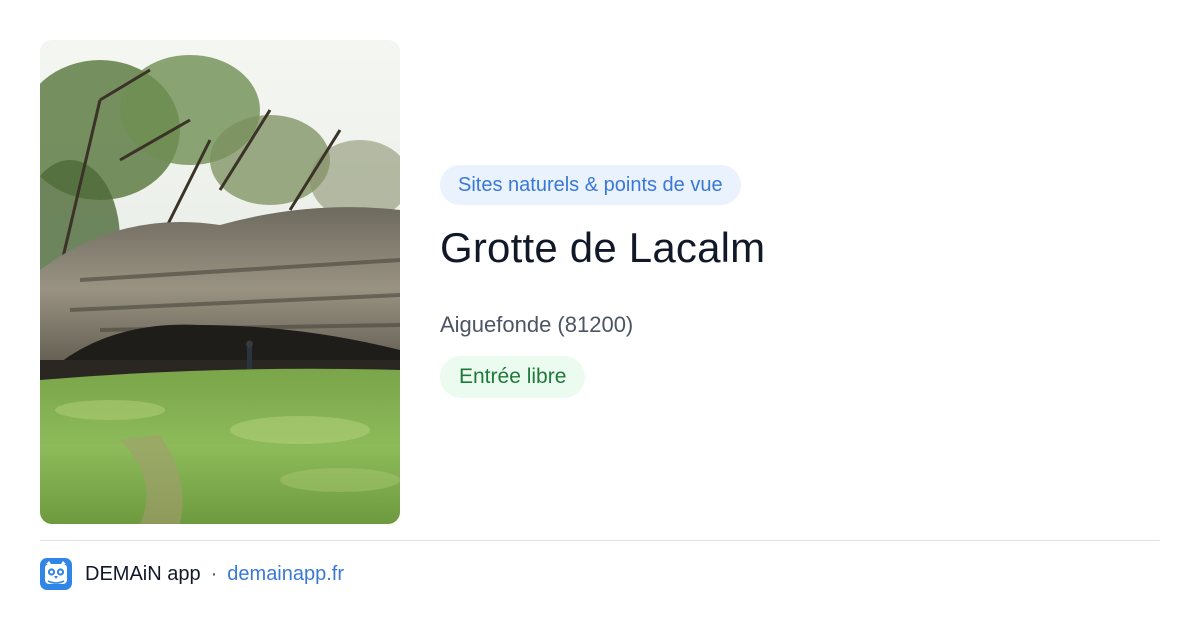 This screenshot has width=1200, height=630. What do you see at coordinates (600, 540) in the screenshot?
I see `footer-divider` at bounding box center [600, 540].